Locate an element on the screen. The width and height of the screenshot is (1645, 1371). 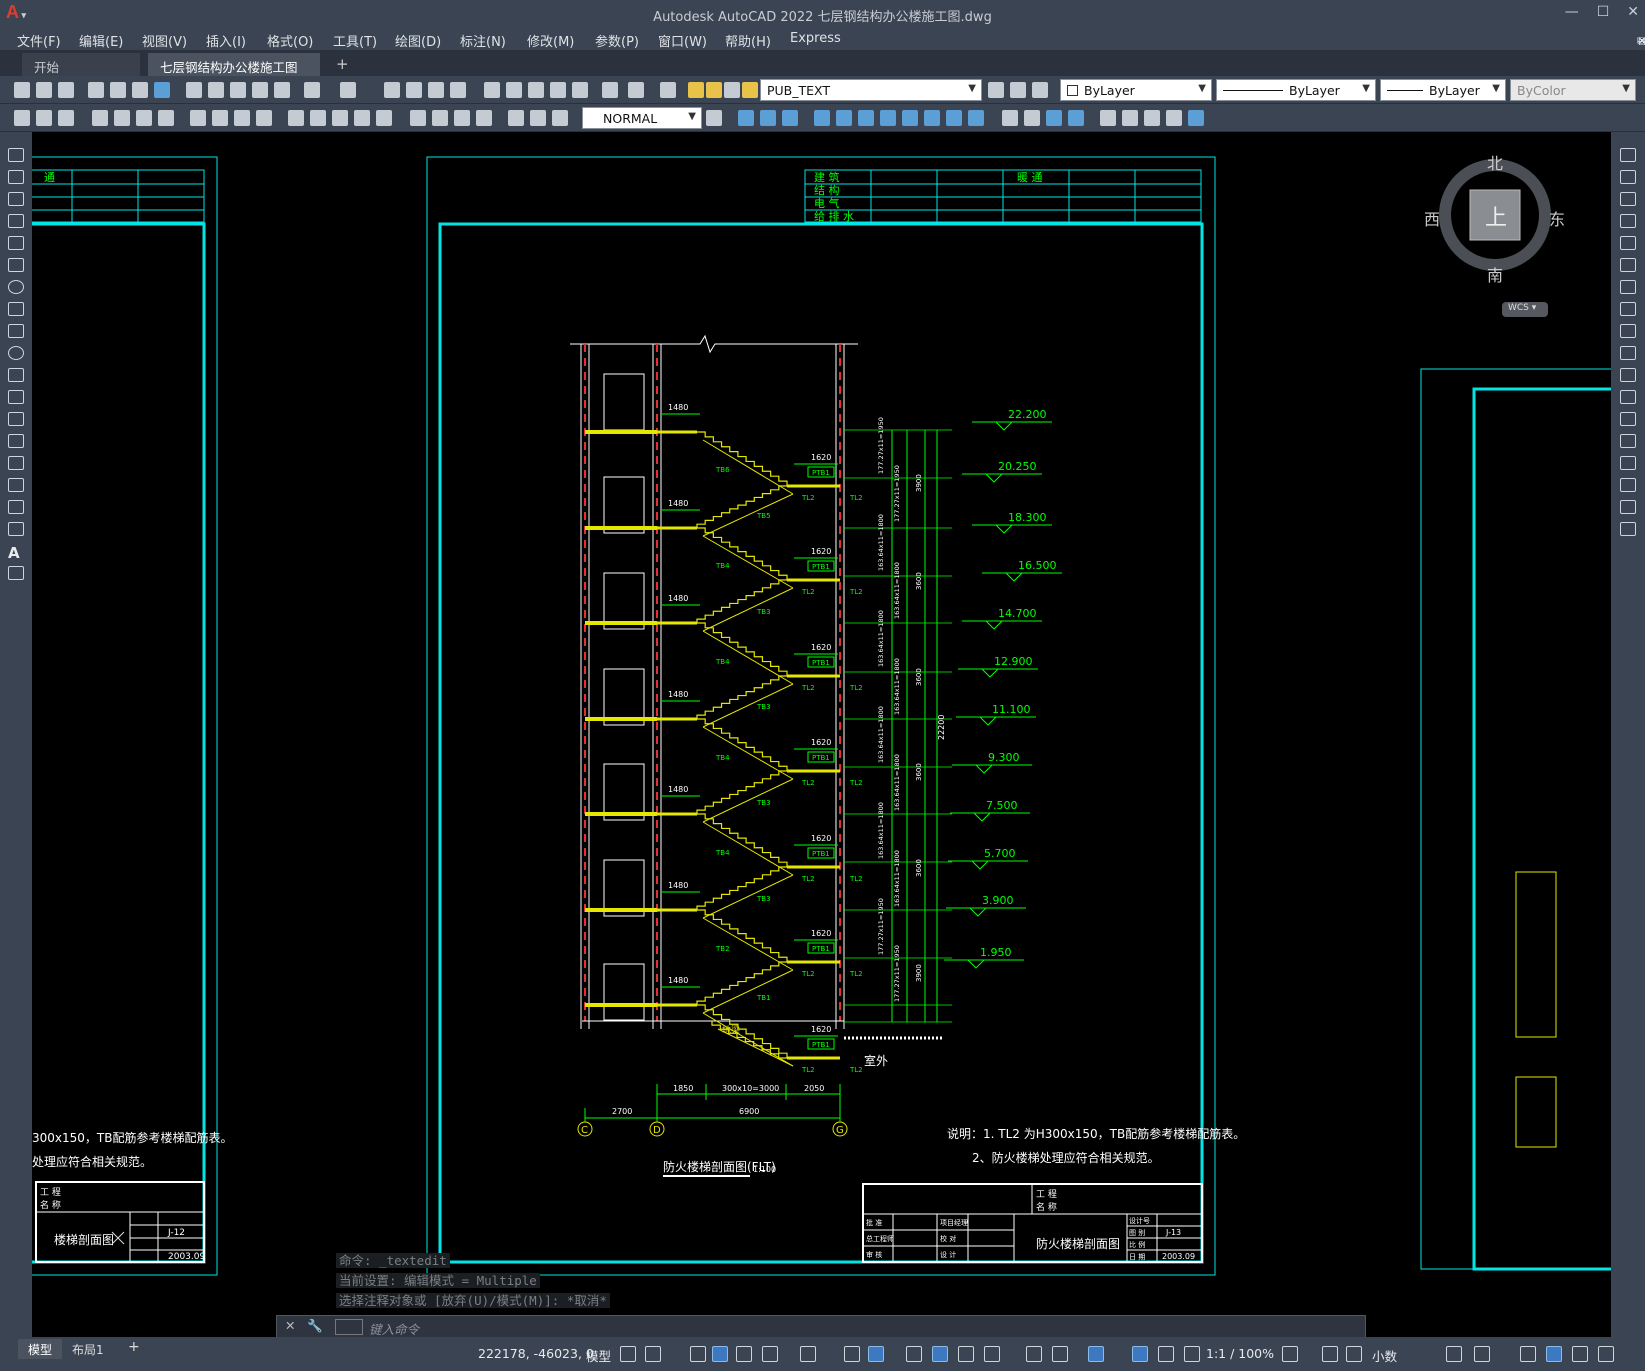
viewport-convert-icon is located at coordinates (1196, 118).